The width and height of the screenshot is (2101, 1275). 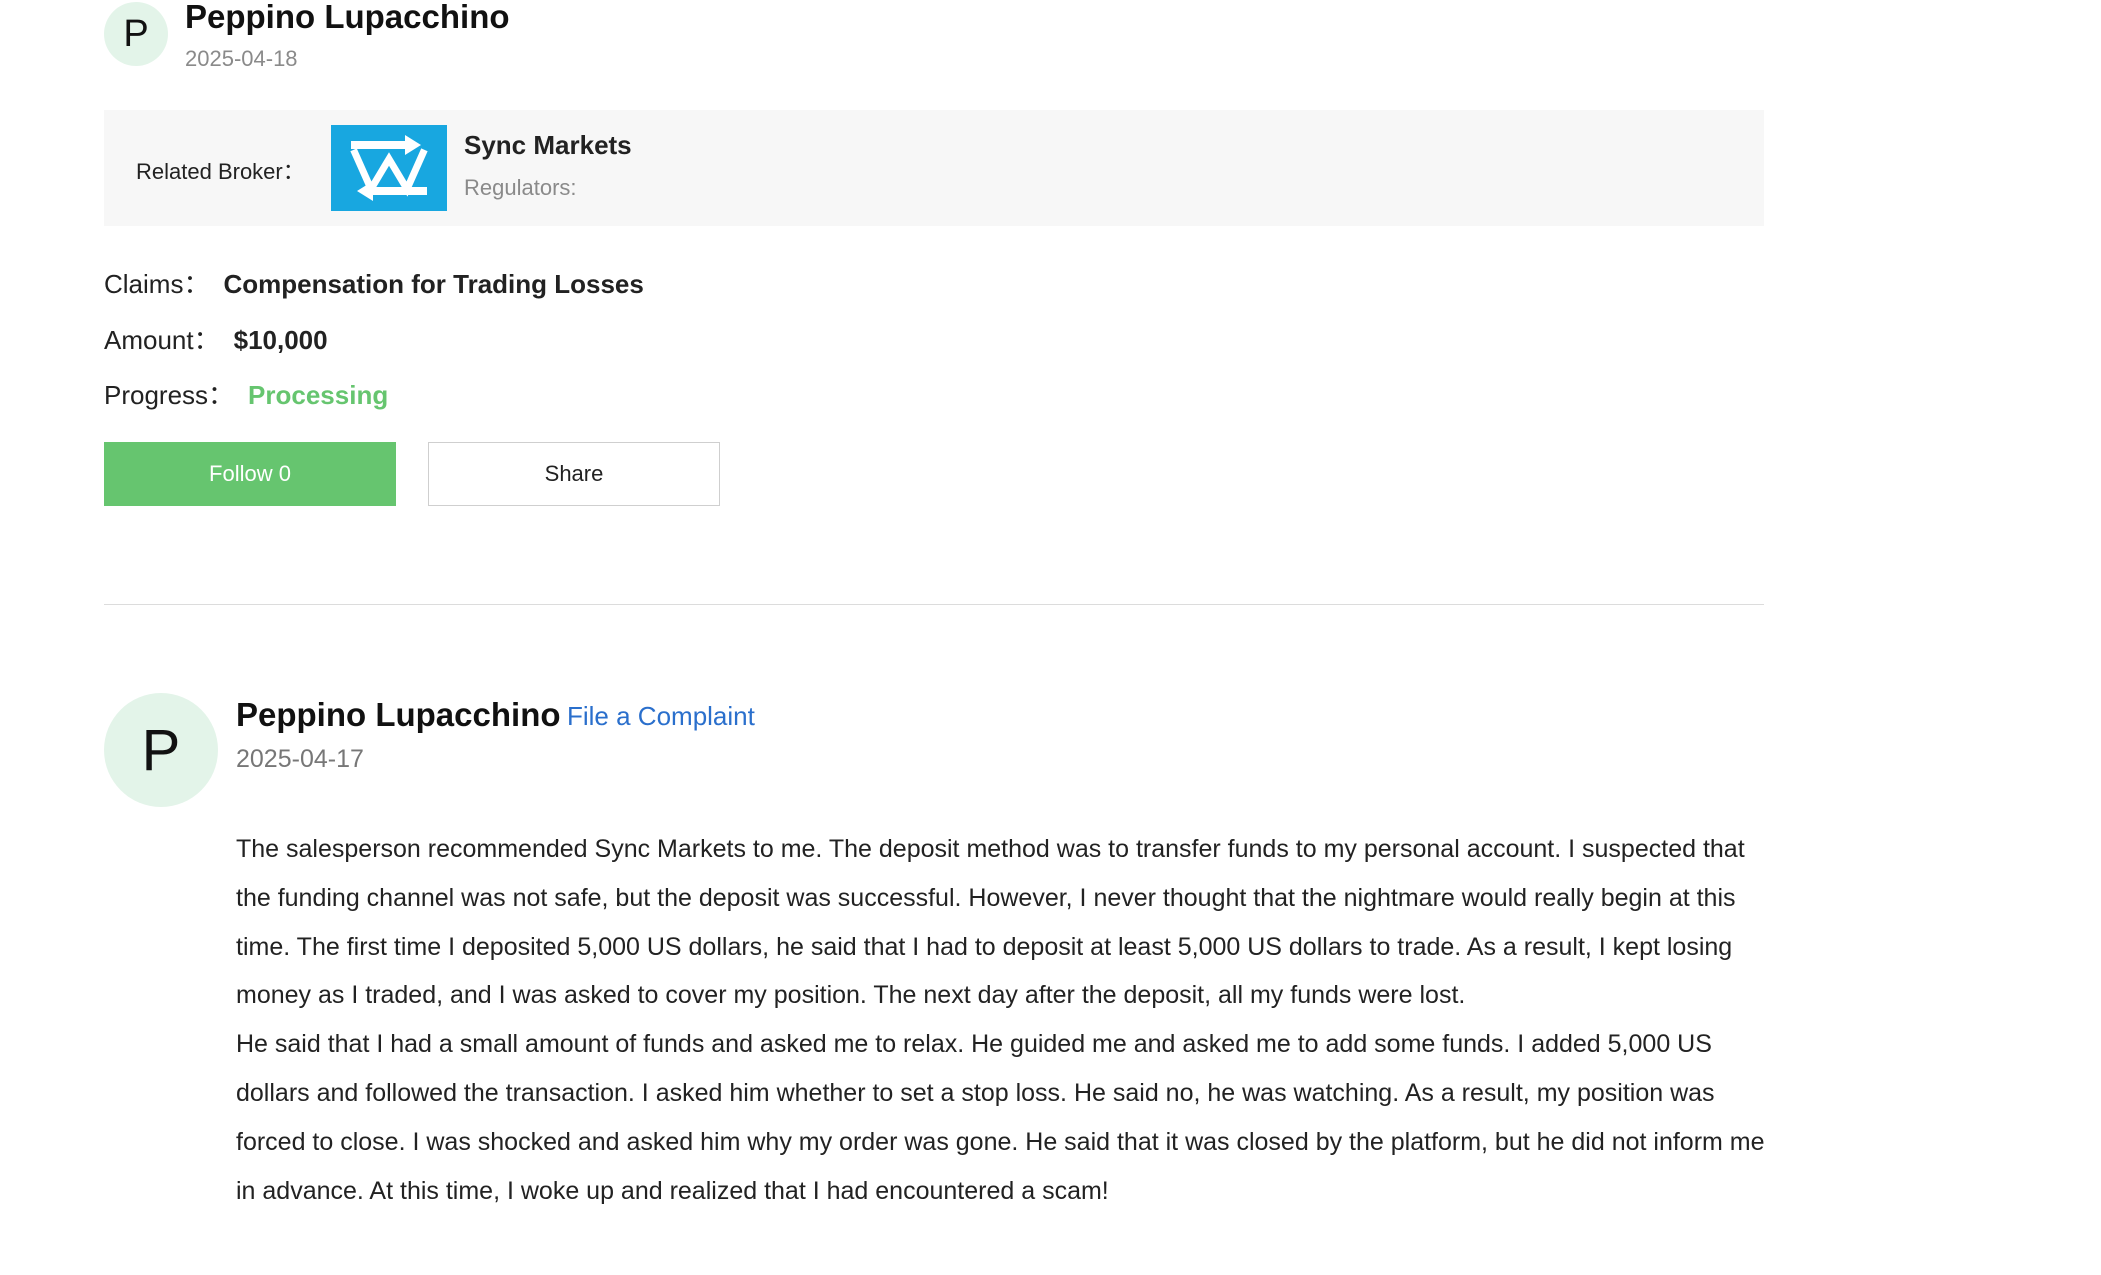 I want to click on progress-label: Progress：, so click(x=169, y=395).